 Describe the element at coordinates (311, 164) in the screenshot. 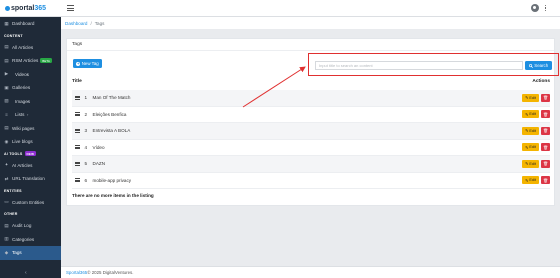

I see `table-row: 5 DAZN ✎ Edit 🗑` at that location.